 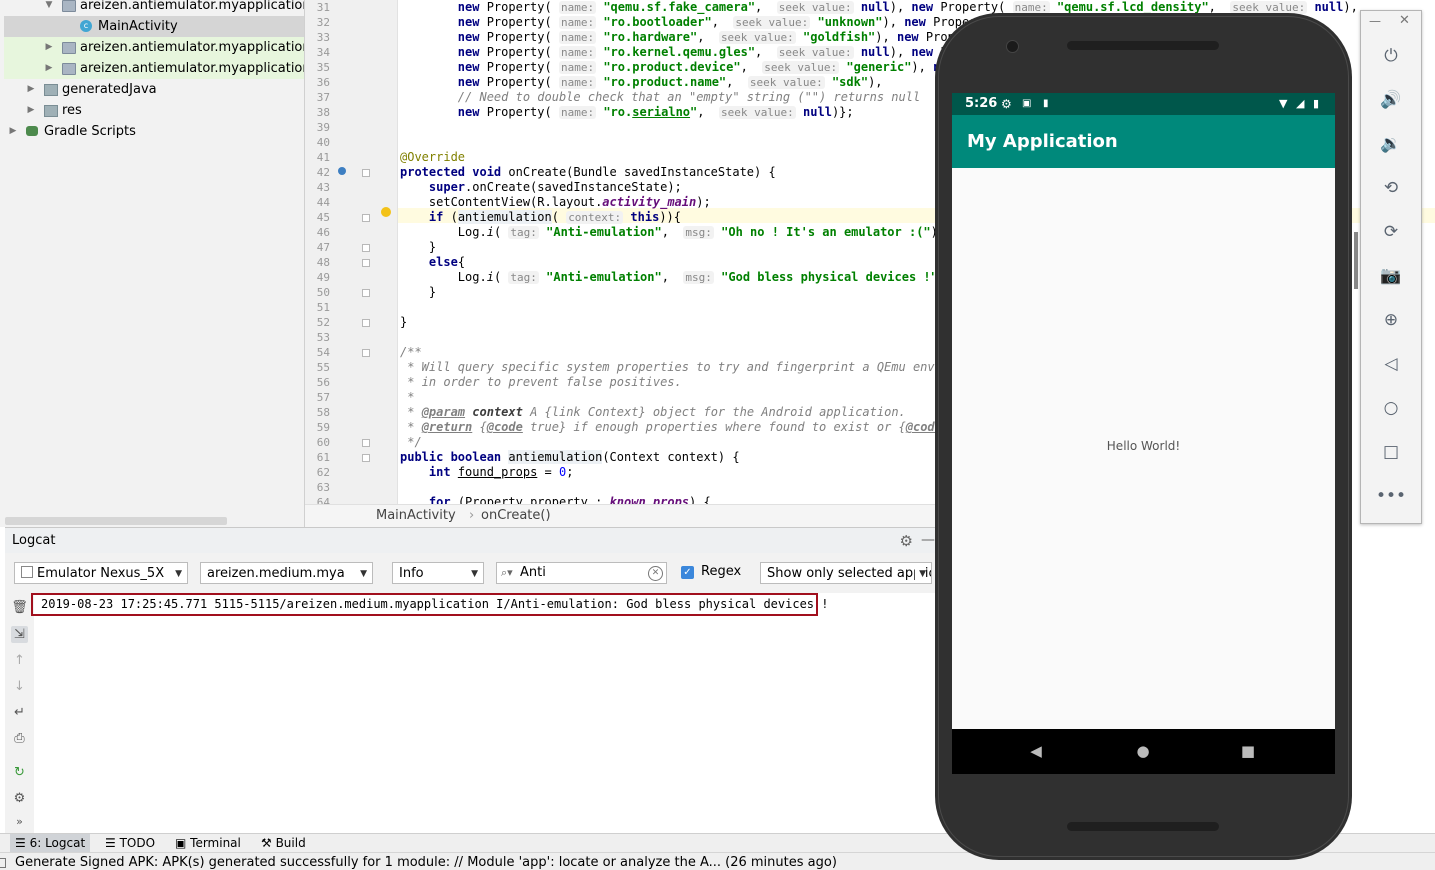 I want to click on rotate-left-icon: ⟲, so click(x=1391, y=188).